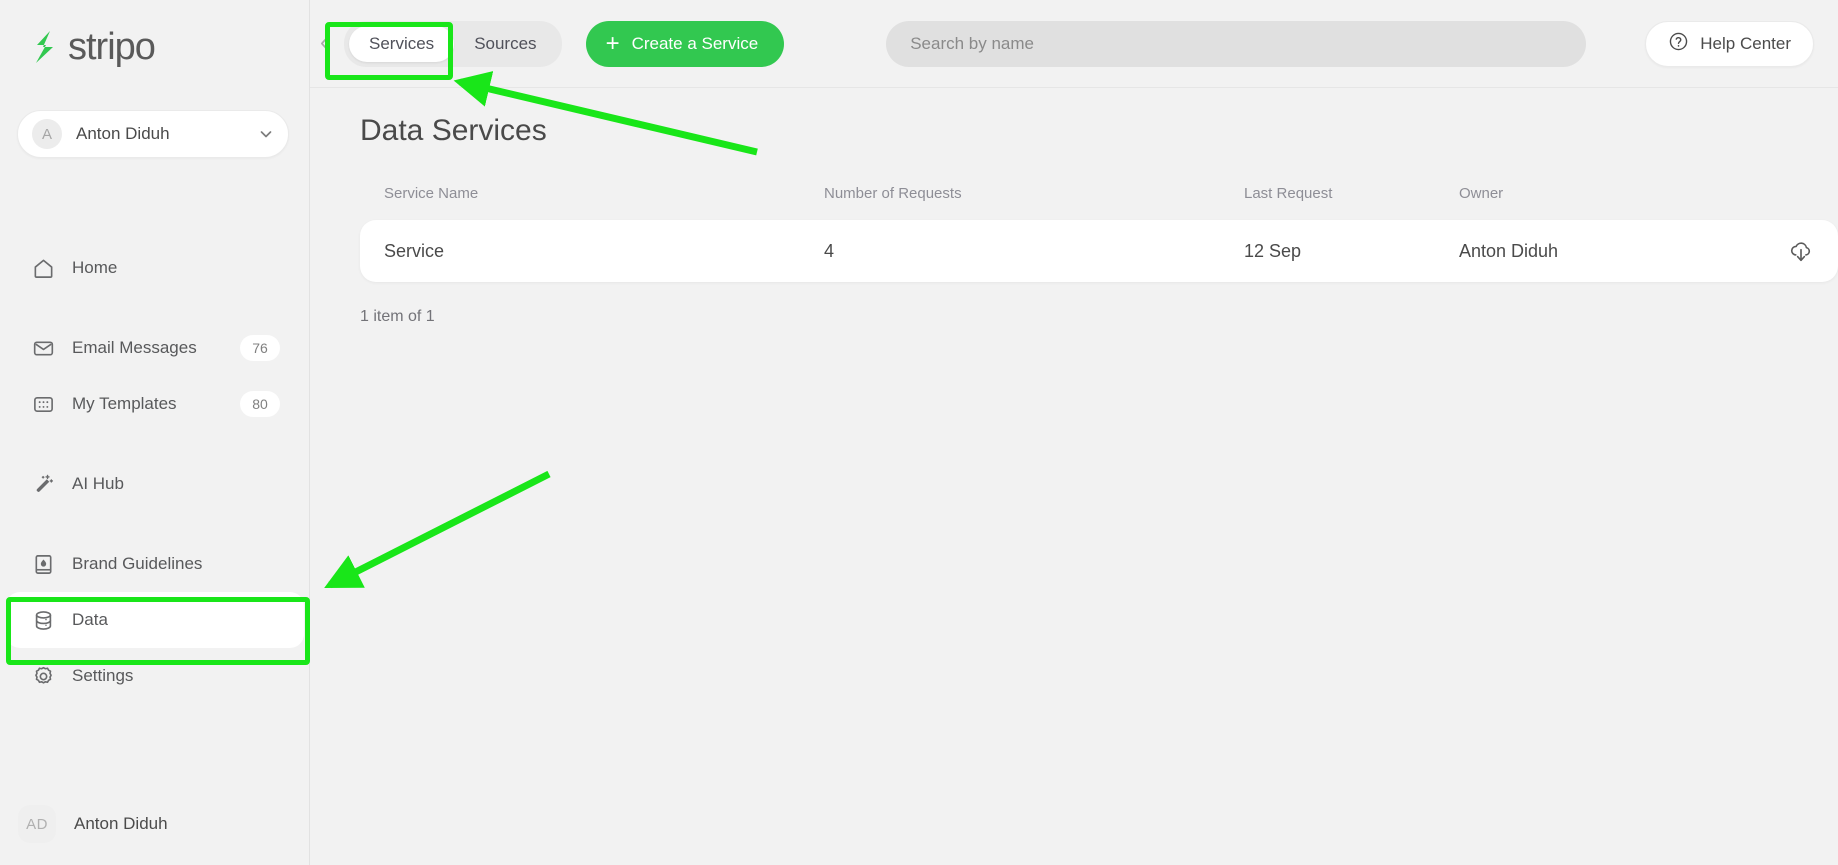  I want to click on gear-icon, so click(43, 676).